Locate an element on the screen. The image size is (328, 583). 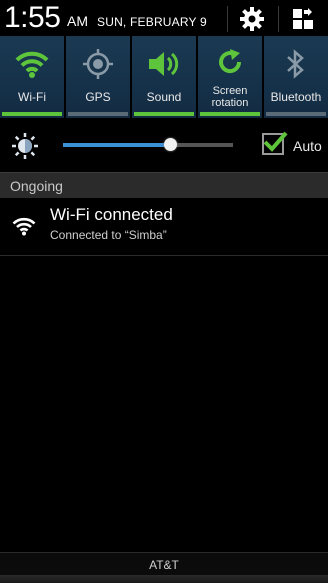
gps-icon is located at coordinates (98, 64).